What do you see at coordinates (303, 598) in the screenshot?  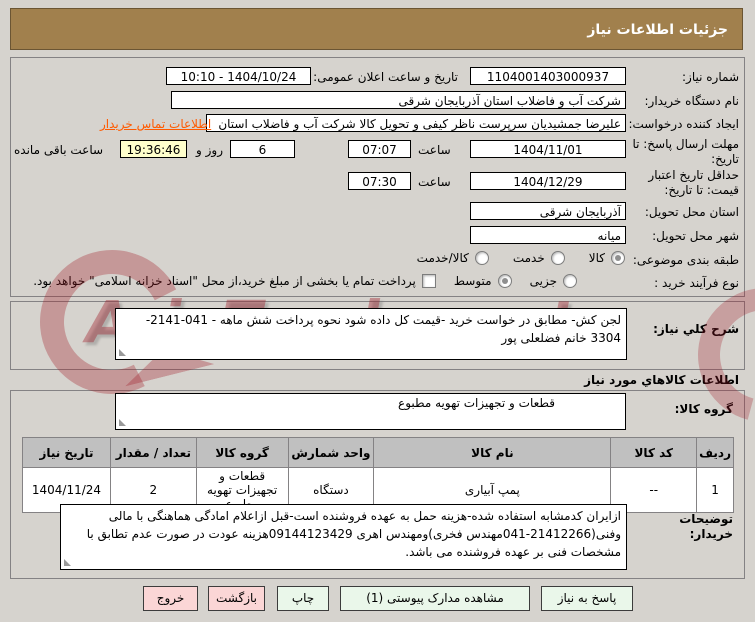 I see `print-button: چاپ` at bounding box center [303, 598].